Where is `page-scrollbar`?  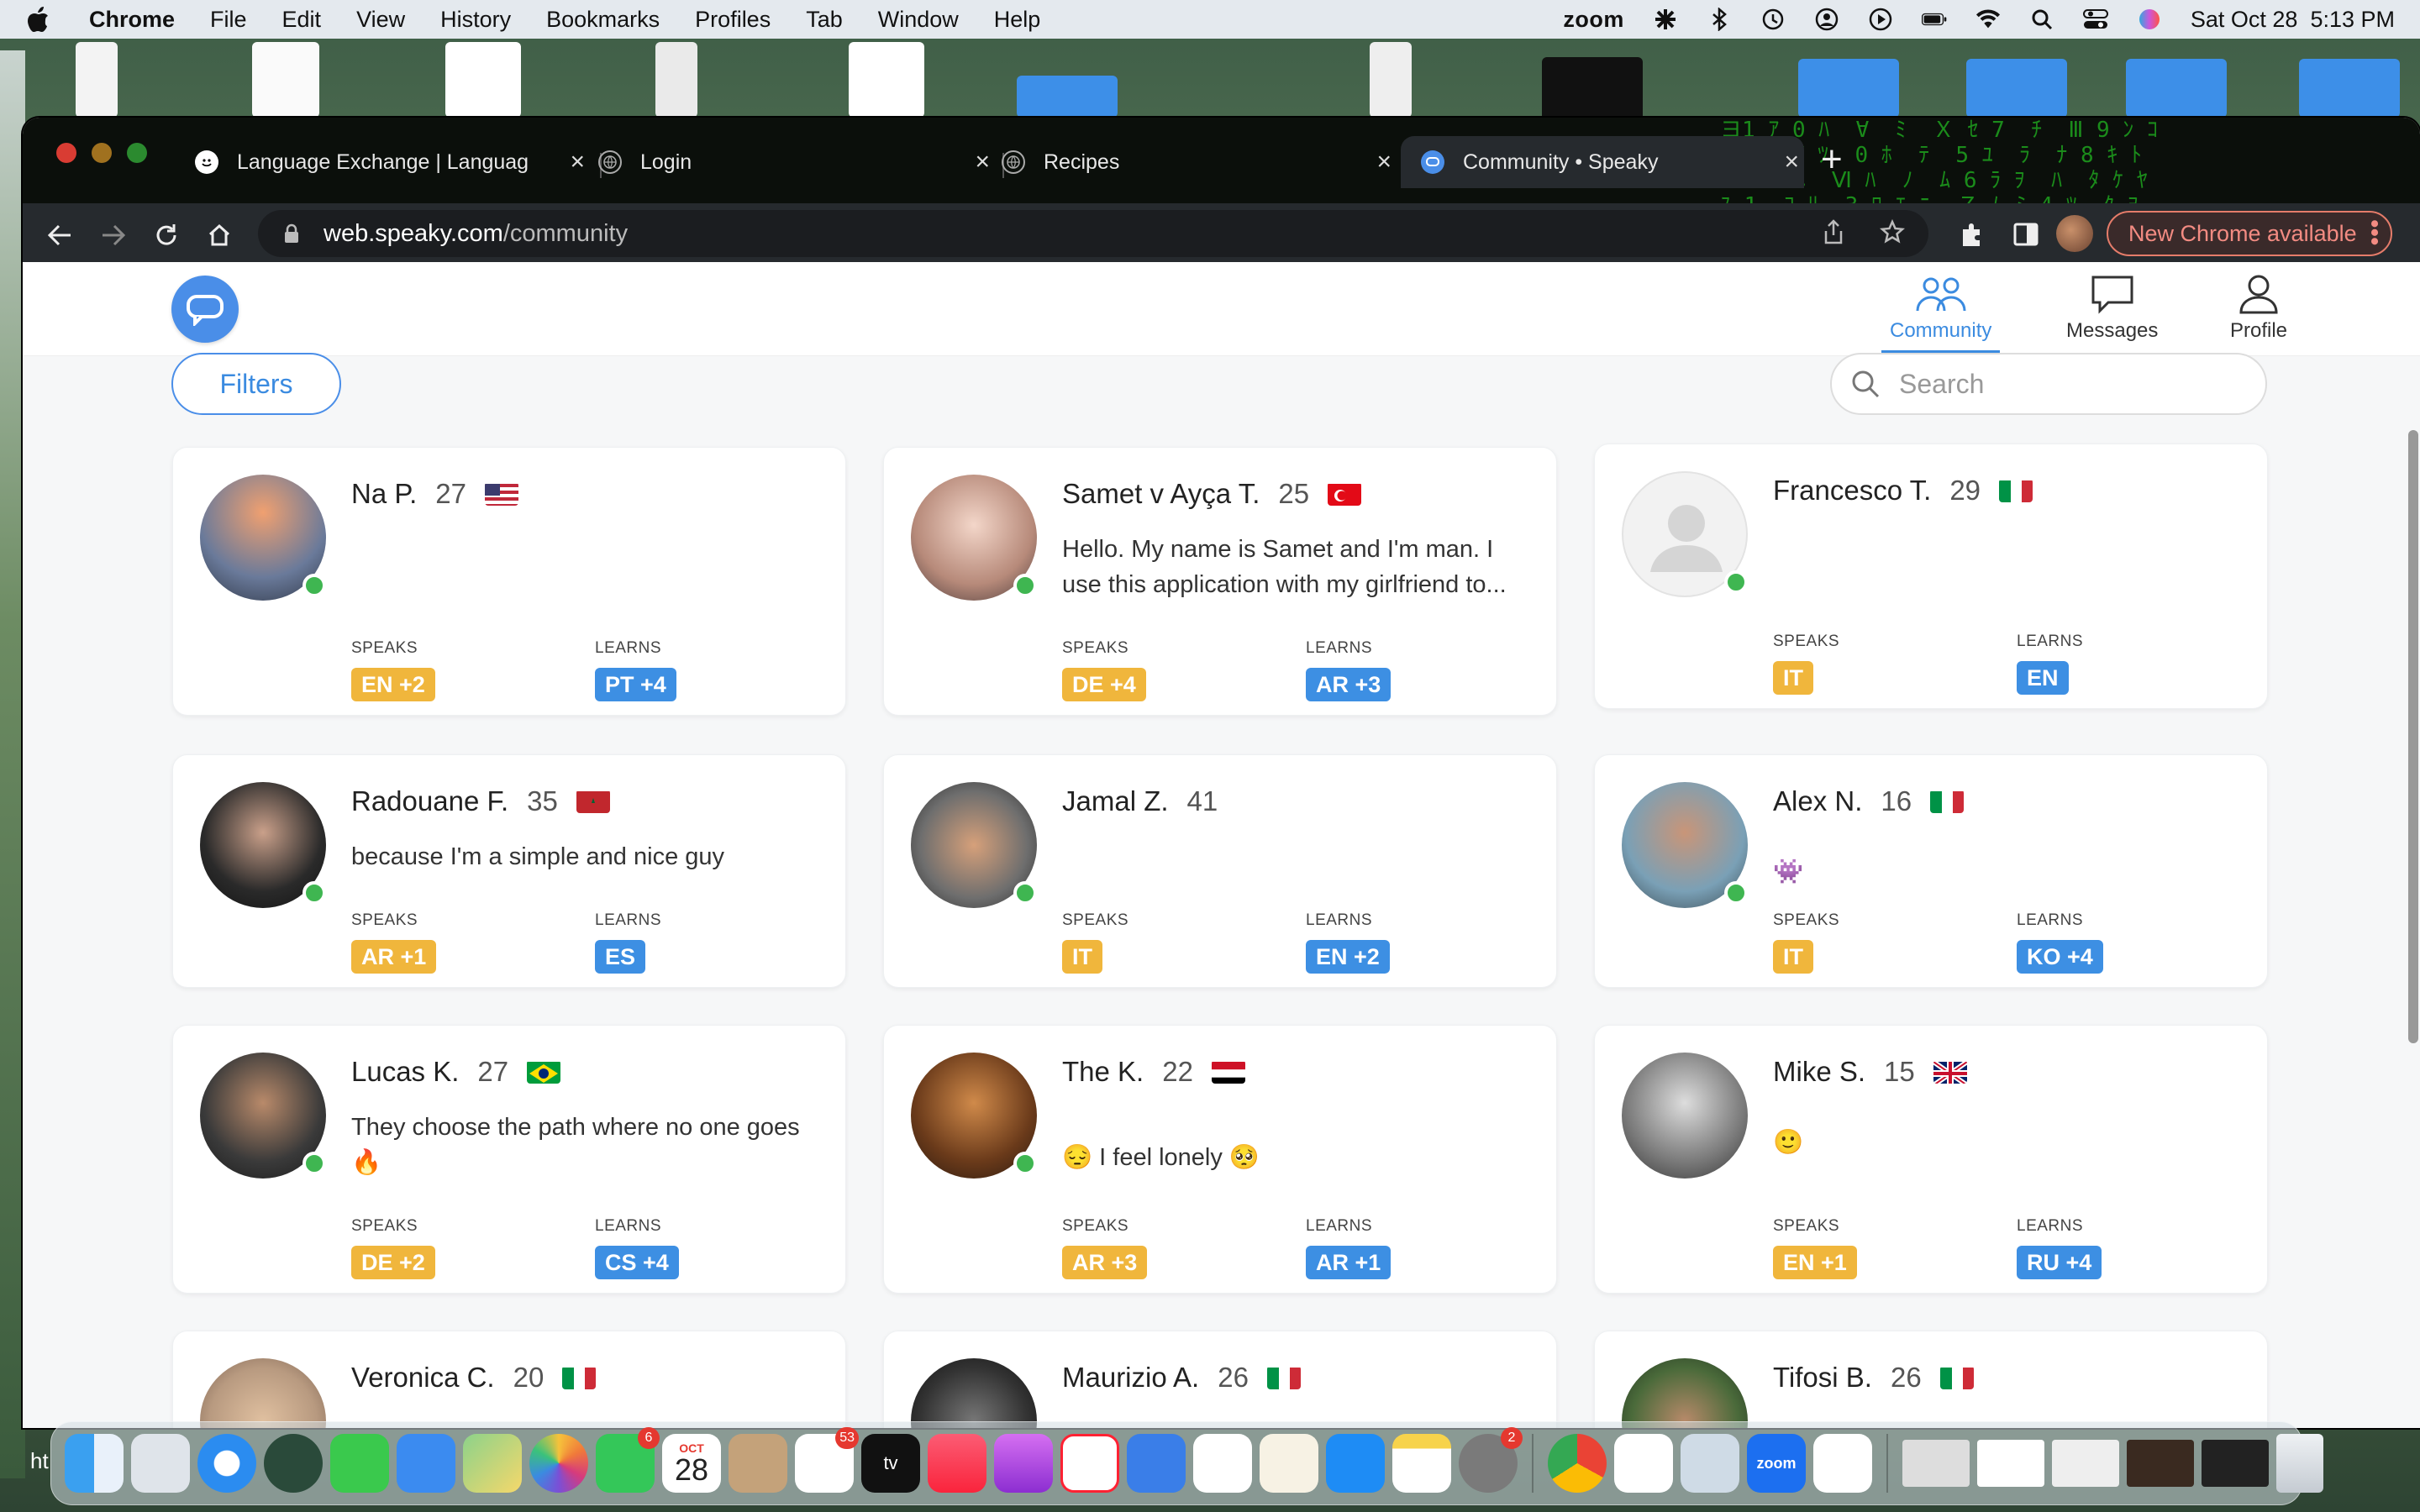
page-scrollbar is located at coordinates (2413, 736).